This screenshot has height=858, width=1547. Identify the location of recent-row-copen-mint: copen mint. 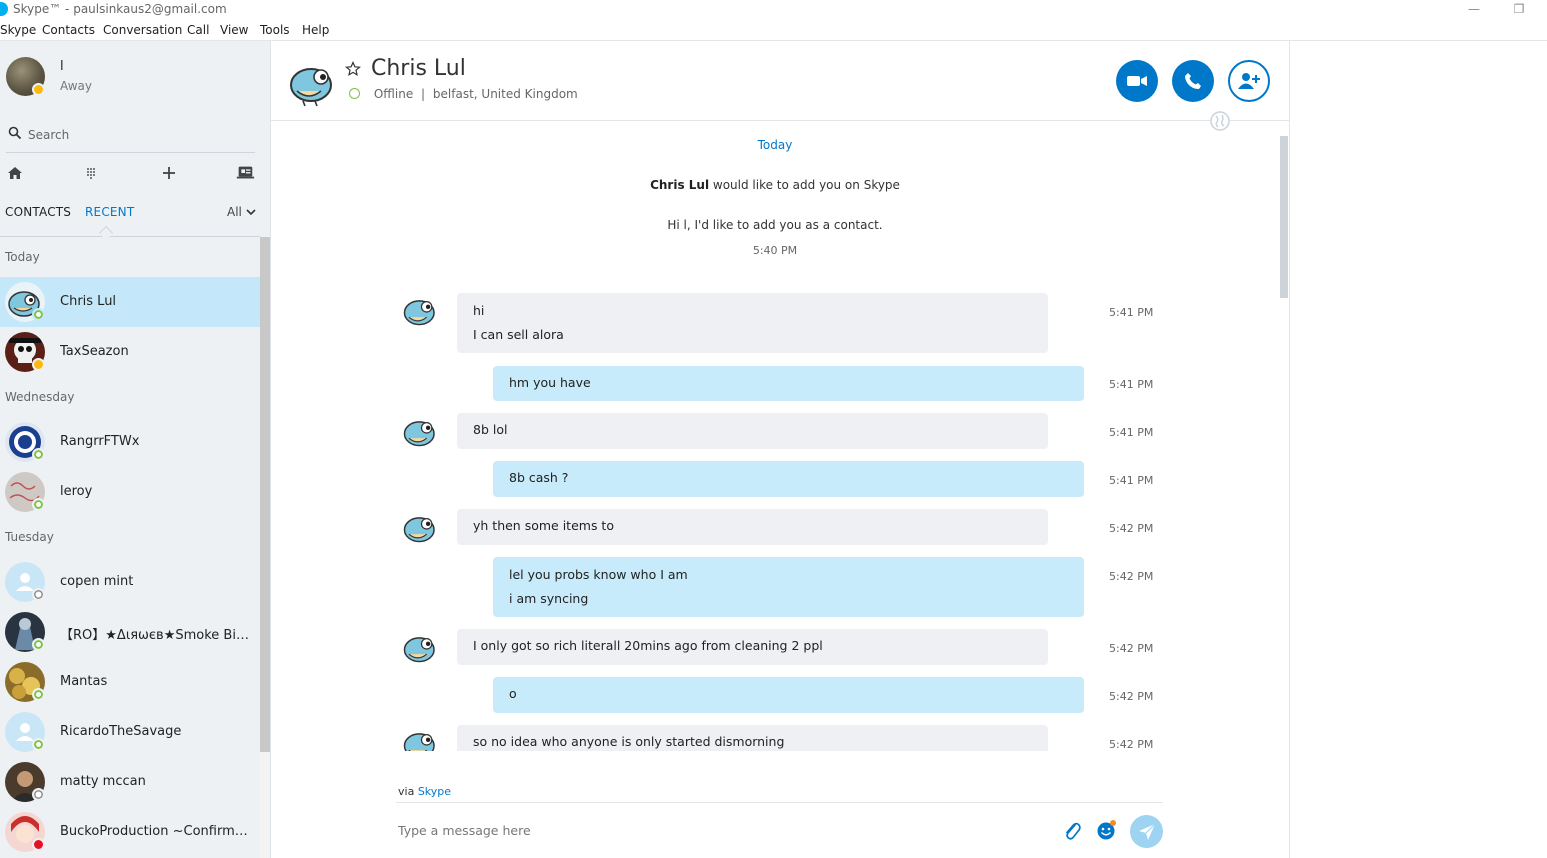
(130, 582).